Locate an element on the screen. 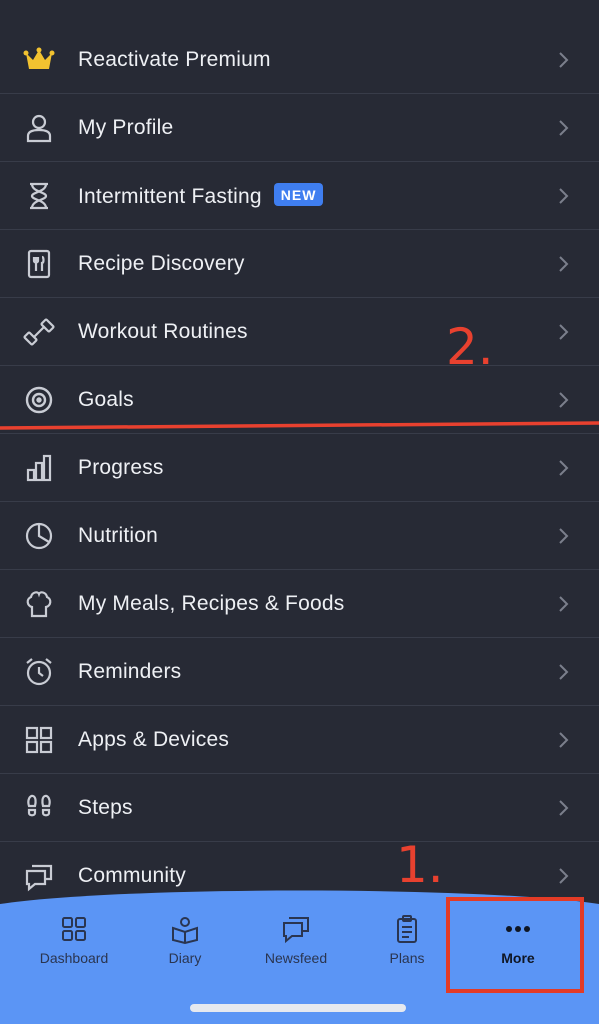  menu-item-label: Reactivate Premium is located at coordinates (174, 59).